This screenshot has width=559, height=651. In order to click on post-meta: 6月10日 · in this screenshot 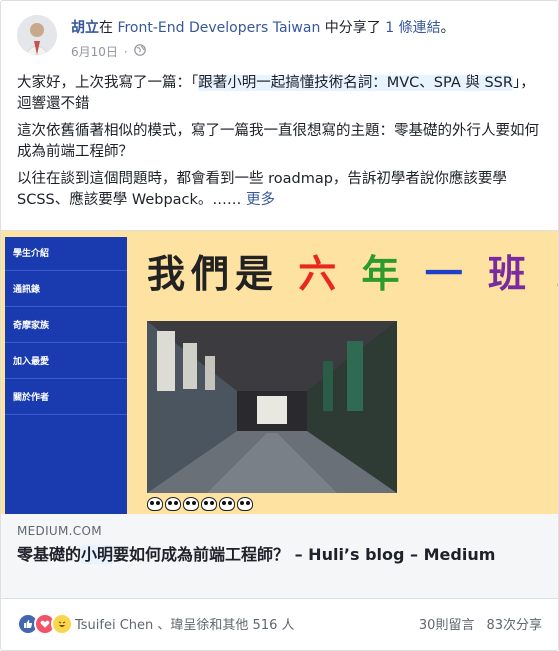, I will do `click(108, 51)`.